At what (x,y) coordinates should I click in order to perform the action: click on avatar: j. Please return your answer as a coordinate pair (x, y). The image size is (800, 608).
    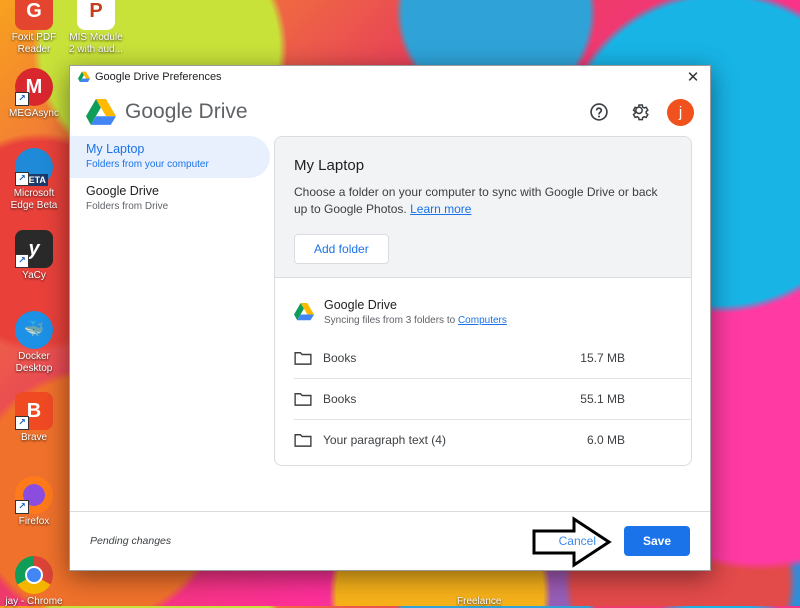
    Looking at the image, I should click on (680, 112).